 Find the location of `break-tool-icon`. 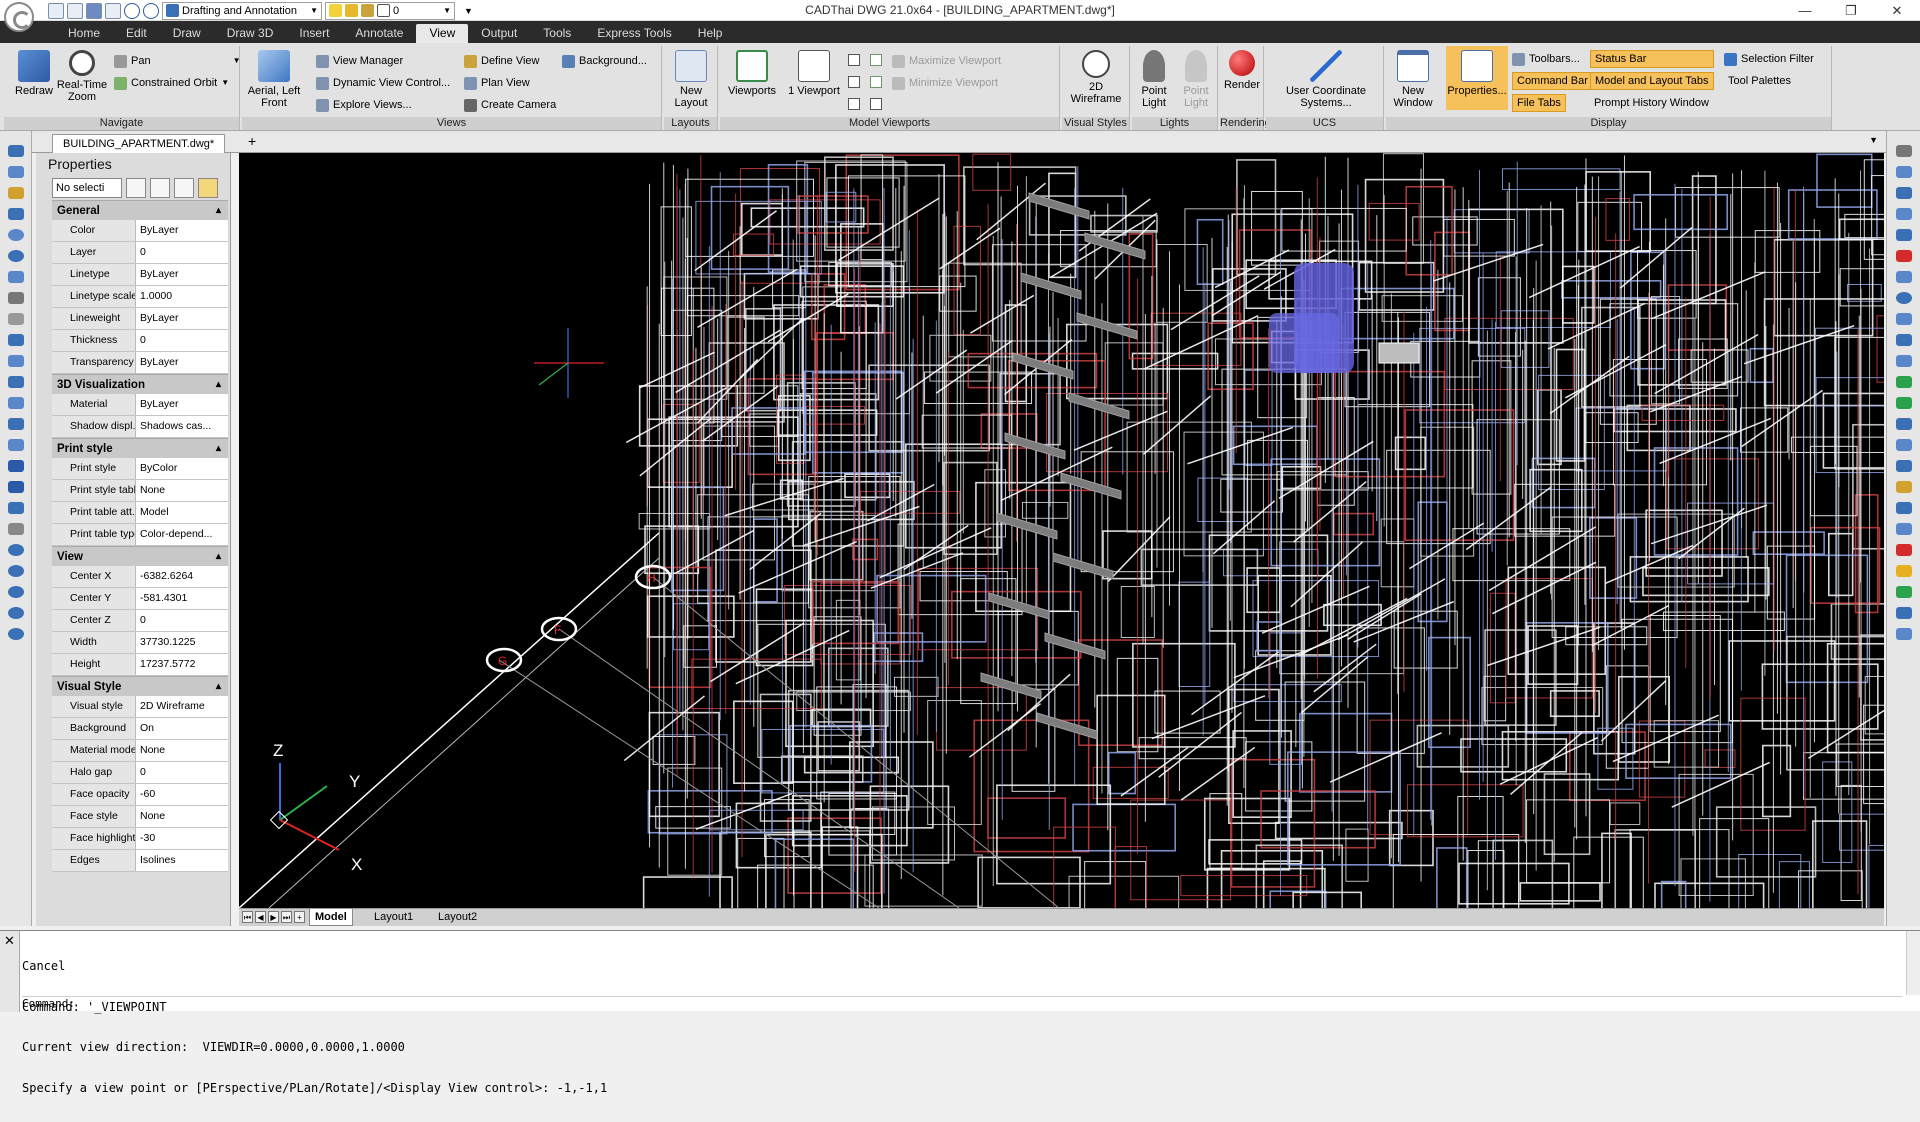

break-tool-icon is located at coordinates (1903, 403).